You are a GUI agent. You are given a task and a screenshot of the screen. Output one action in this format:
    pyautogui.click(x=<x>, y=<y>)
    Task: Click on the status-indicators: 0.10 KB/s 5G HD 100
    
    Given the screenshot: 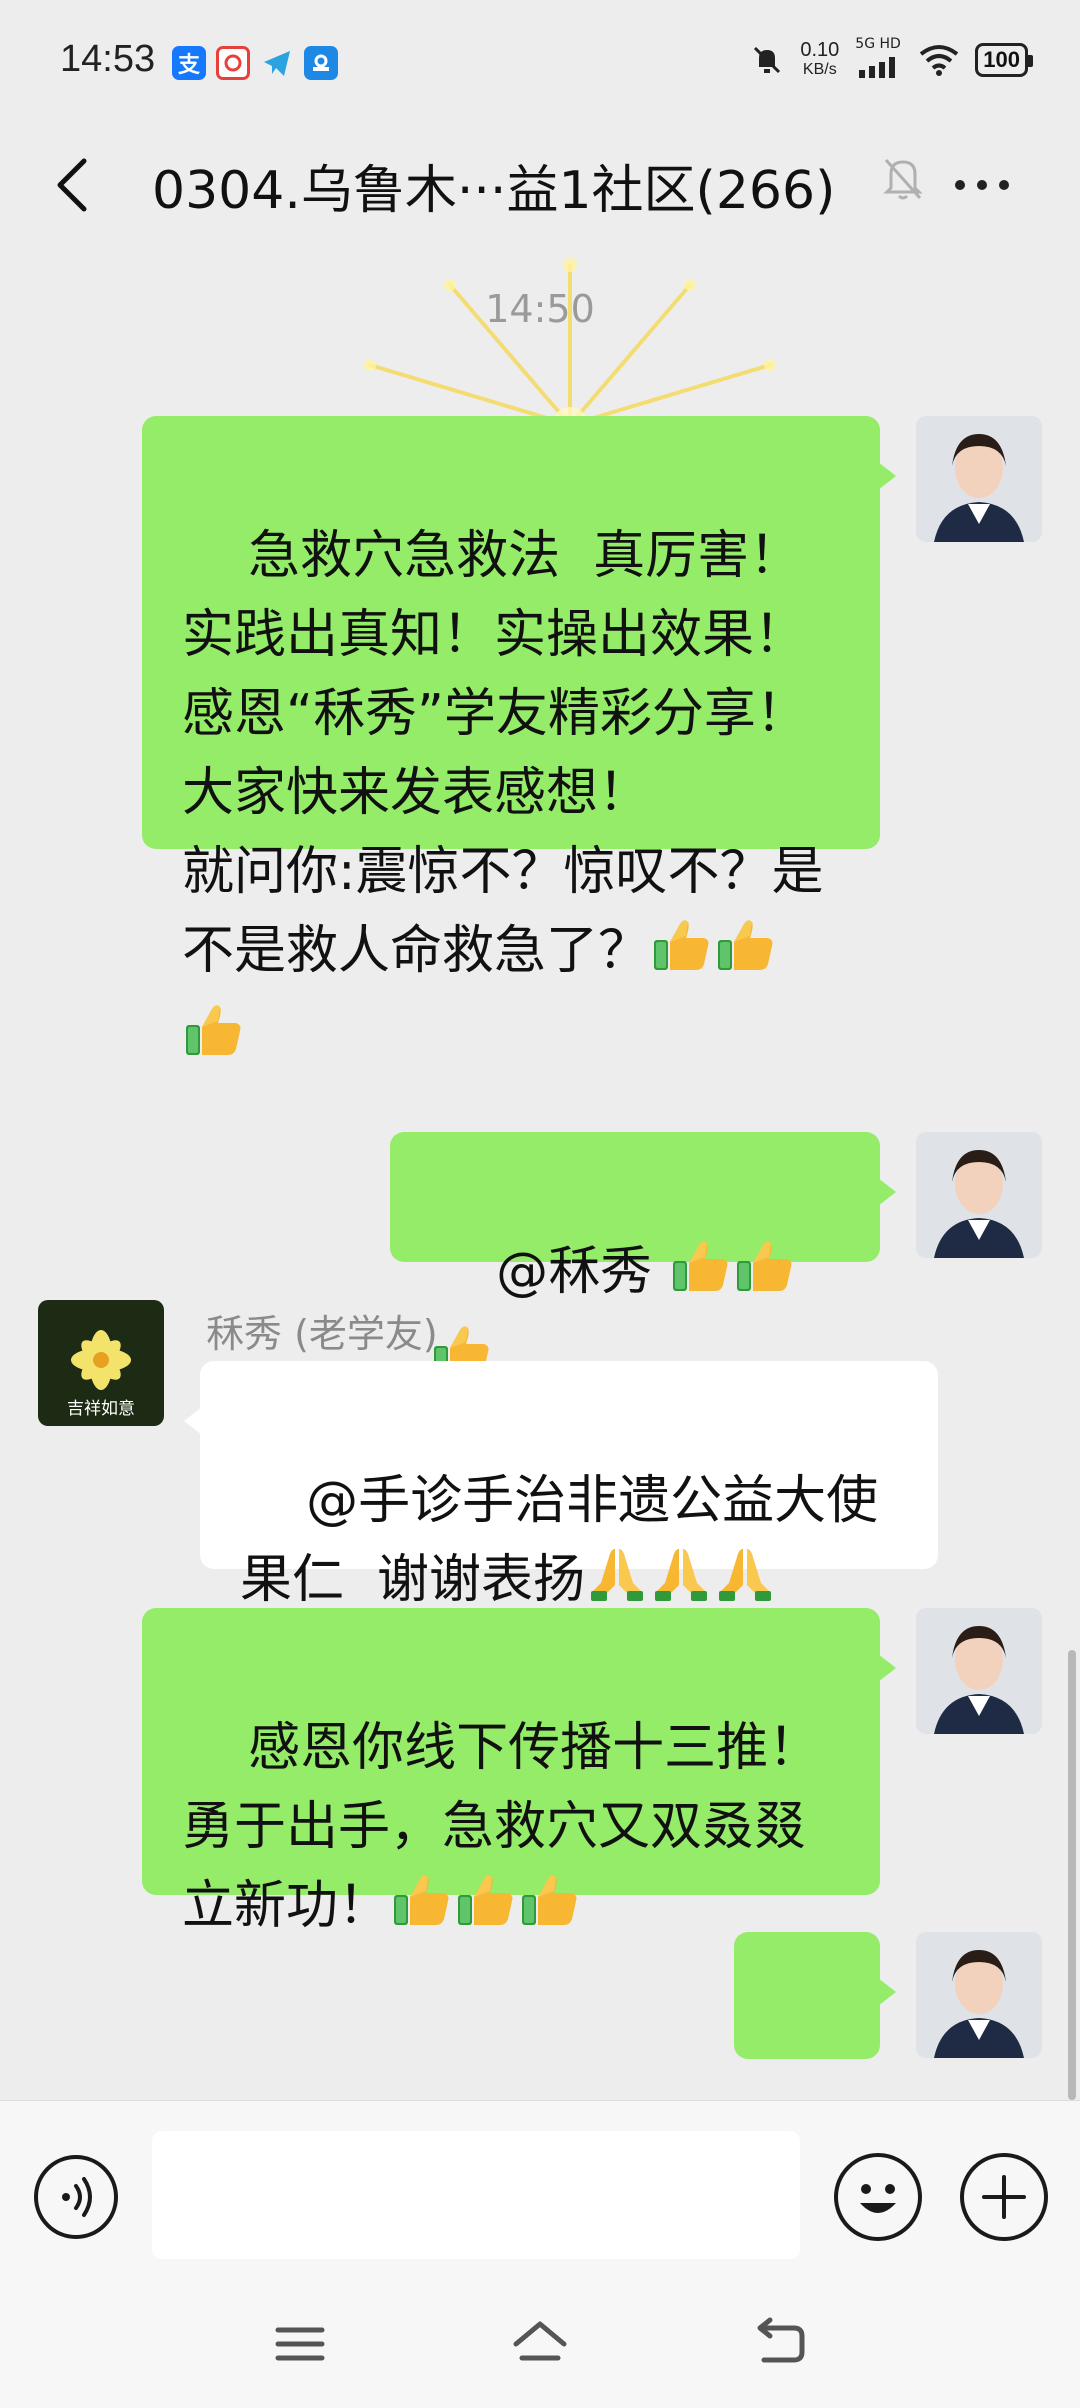 What is the action you would take?
    pyautogui.click(x=891, y=58)
    